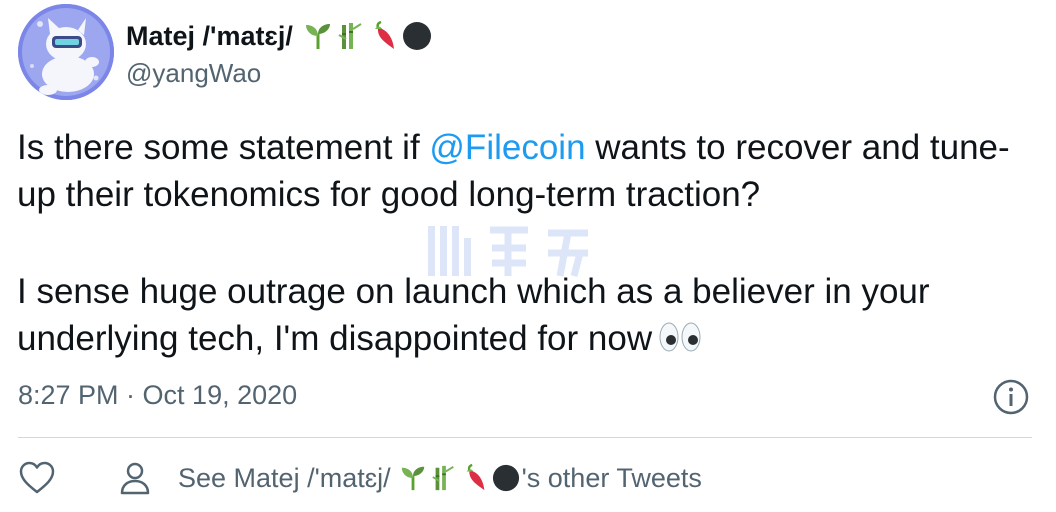 This screenshot has height=512, width=1056. I want to click on other-tweets-name-emojis, so click(459, 478).